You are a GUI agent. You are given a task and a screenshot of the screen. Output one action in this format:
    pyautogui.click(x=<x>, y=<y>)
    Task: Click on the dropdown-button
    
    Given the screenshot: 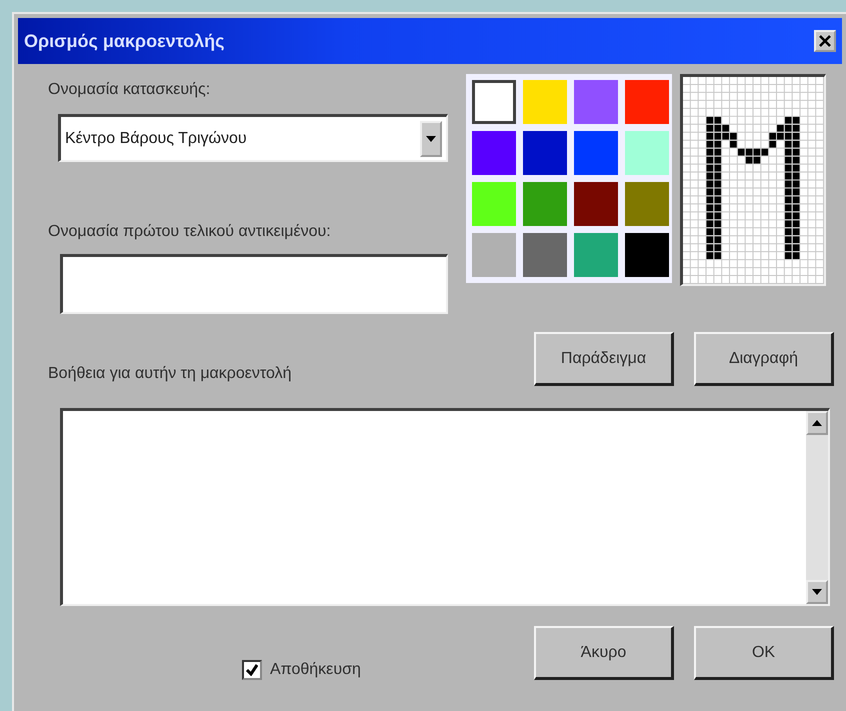 What is the action you would take?
    pyautogui.click(x=431, y=138)
    